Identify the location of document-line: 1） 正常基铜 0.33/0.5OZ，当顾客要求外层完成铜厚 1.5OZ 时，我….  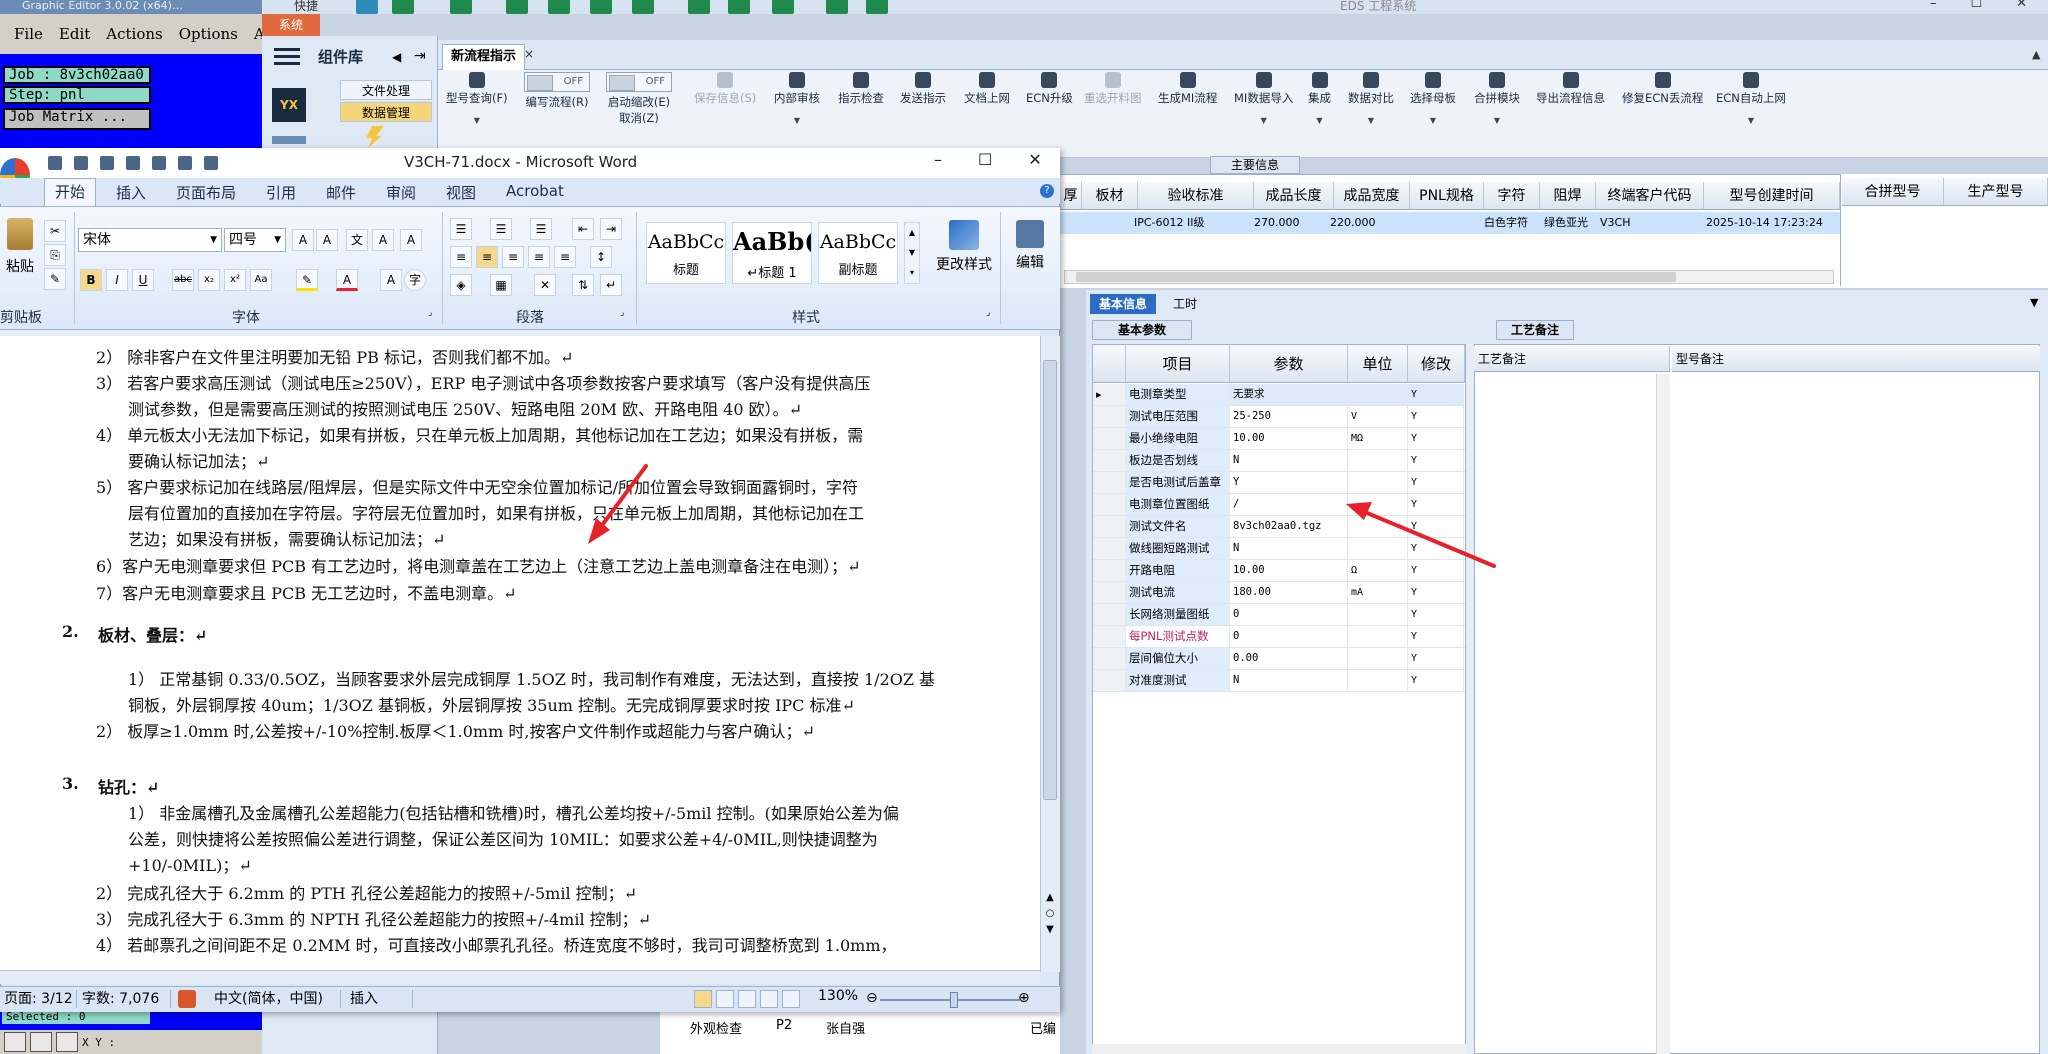
(531, 678).